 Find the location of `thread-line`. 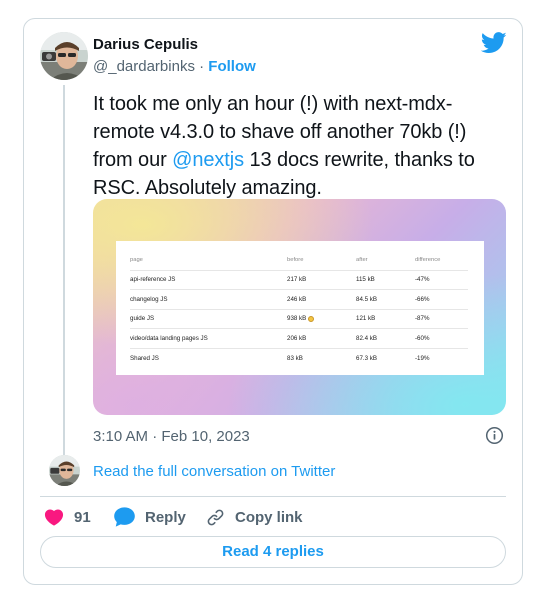

thread-line is located at coordinates (64, 275).